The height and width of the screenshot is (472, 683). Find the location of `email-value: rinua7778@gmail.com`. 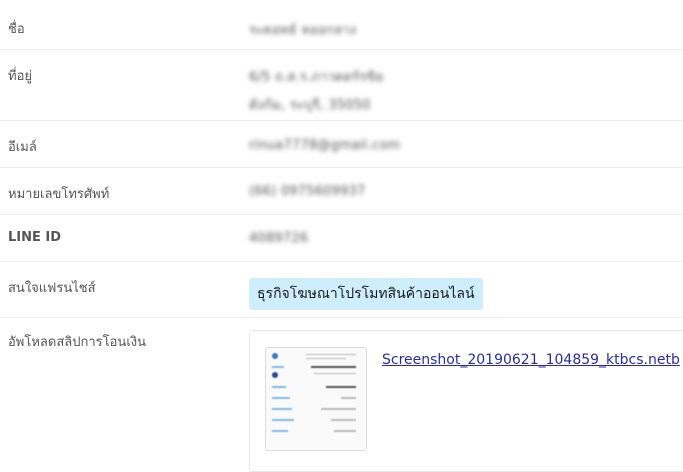

email-value: rinua7778@gmail.com is located at coordinates (325, 145).